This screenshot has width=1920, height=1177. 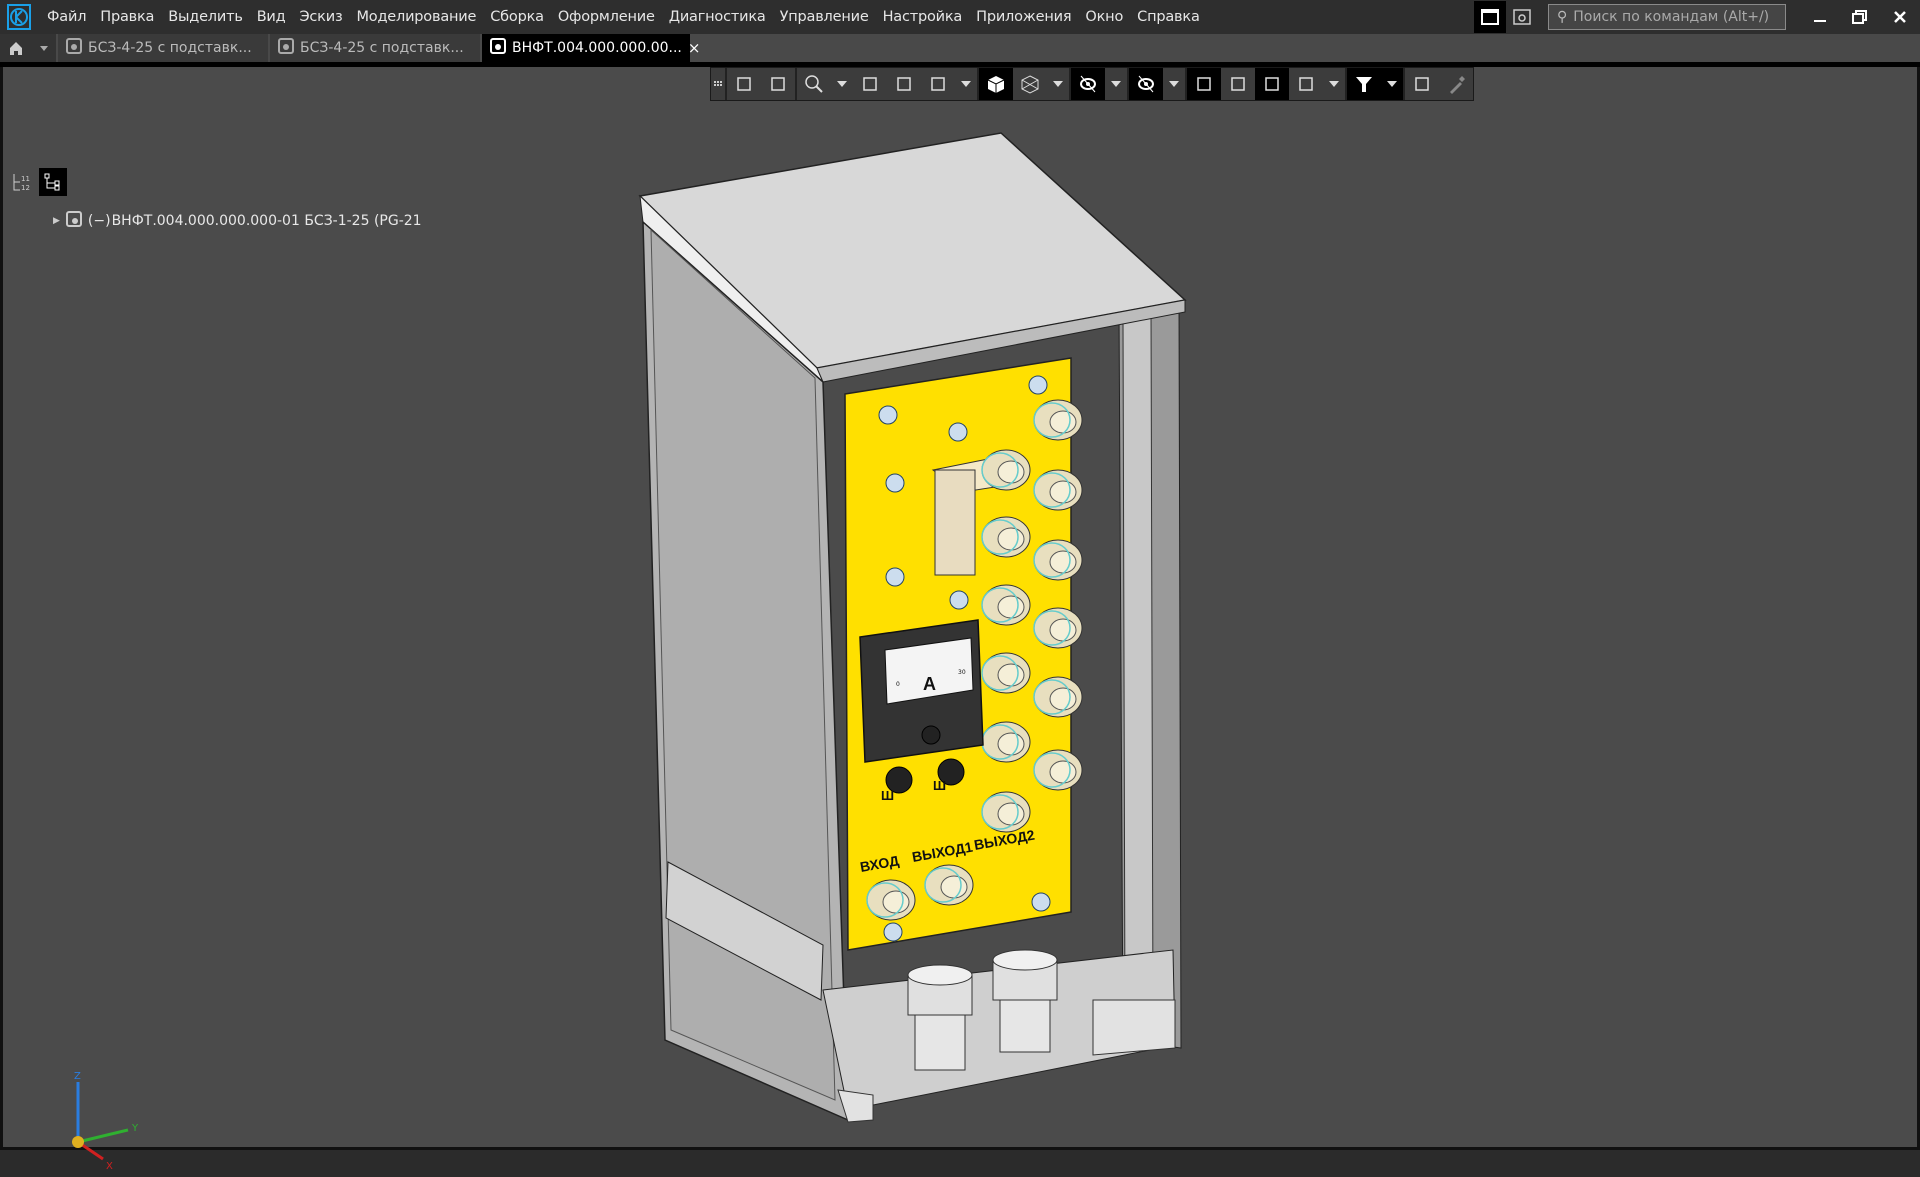 What do you see at coordinates (44, 48) in the screenshot?
I see `home-dropdown` at bounding box center [44, 48].